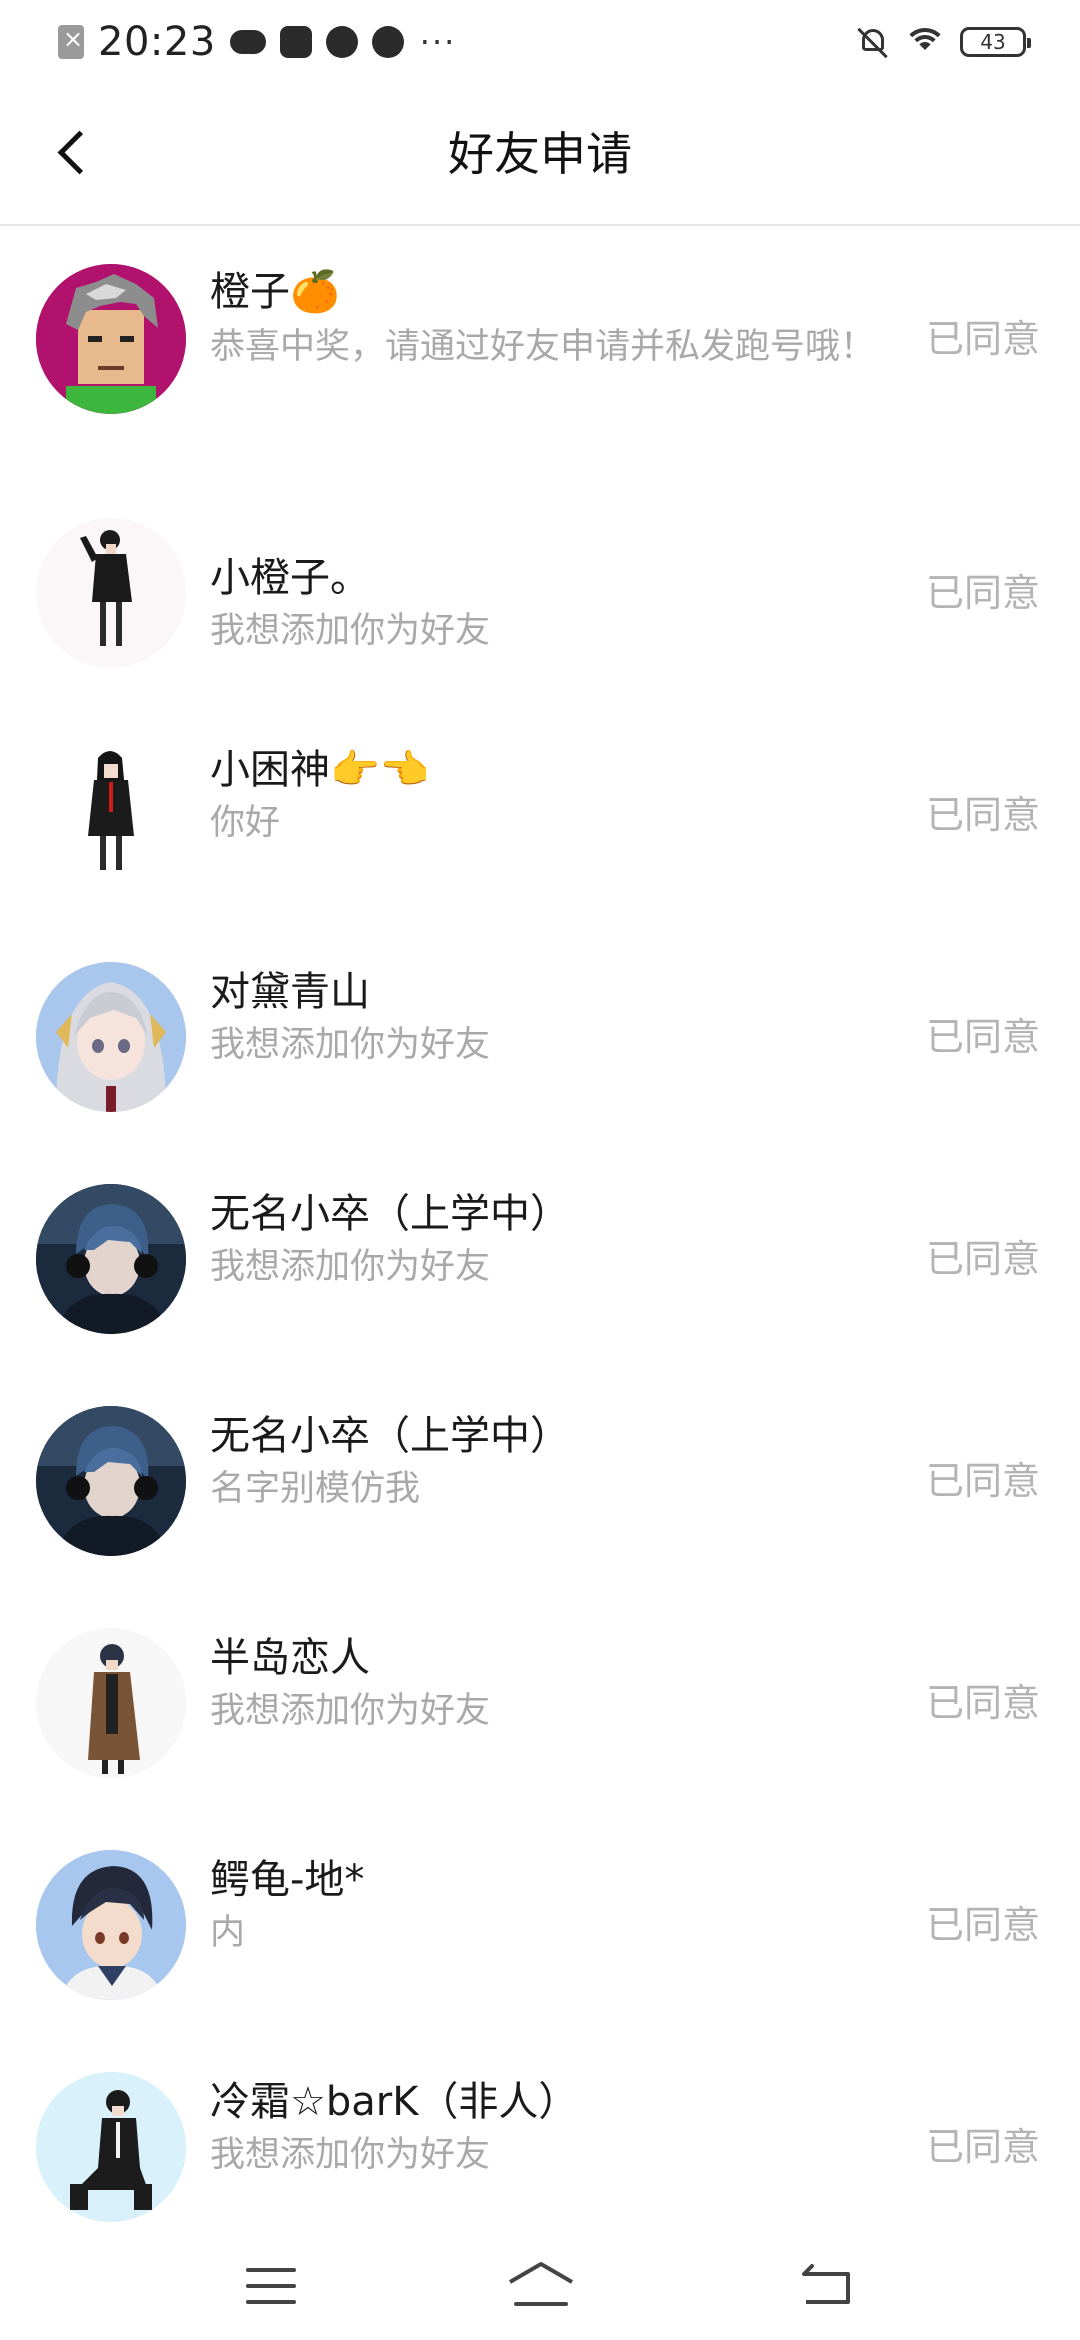 Image resolution: width=1080 pixels, height=2340 pixels. Describe the element at coordinates (540, 596) in the screenshot. I see `friend-request-row: 小橙子。 我想添加你为好友 已同意` at that location.